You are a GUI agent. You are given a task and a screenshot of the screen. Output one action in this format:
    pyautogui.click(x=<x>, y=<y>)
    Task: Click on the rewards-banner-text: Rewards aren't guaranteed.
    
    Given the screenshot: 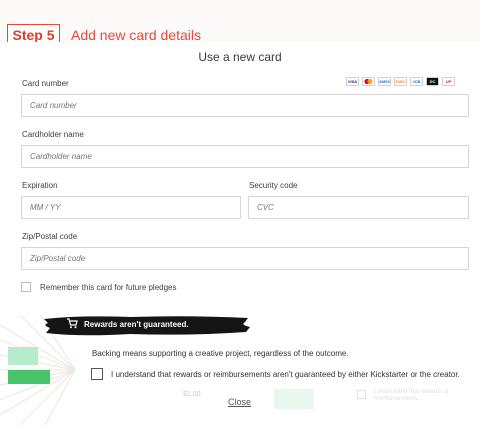 What is the action you would take?
    pyautogui.click(x=136, y=324)
    